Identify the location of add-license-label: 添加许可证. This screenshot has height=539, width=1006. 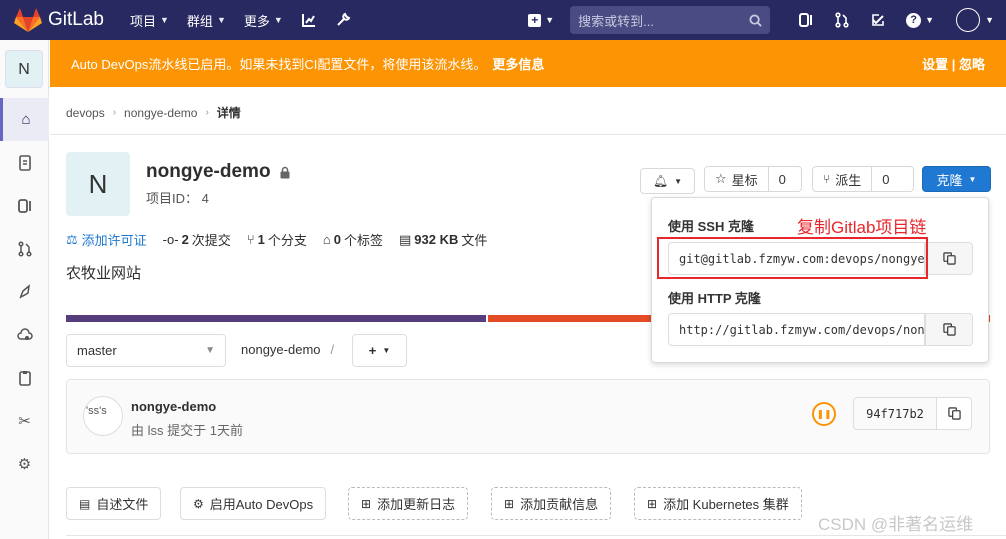
(114, 240).